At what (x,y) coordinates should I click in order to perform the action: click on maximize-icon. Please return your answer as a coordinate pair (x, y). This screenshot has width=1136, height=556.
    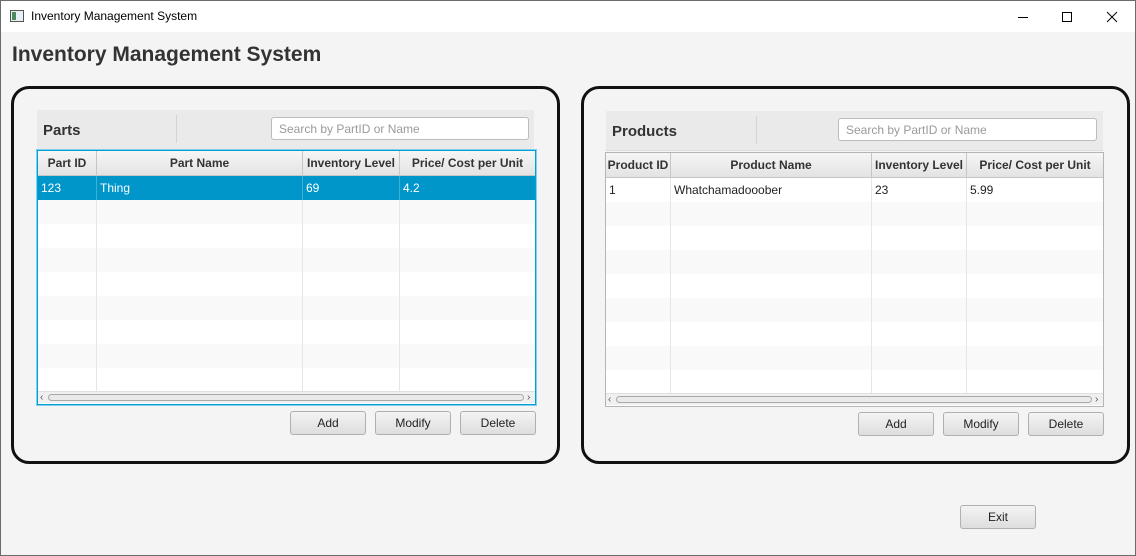
    Looking at the image, I should click on (1067, 16).